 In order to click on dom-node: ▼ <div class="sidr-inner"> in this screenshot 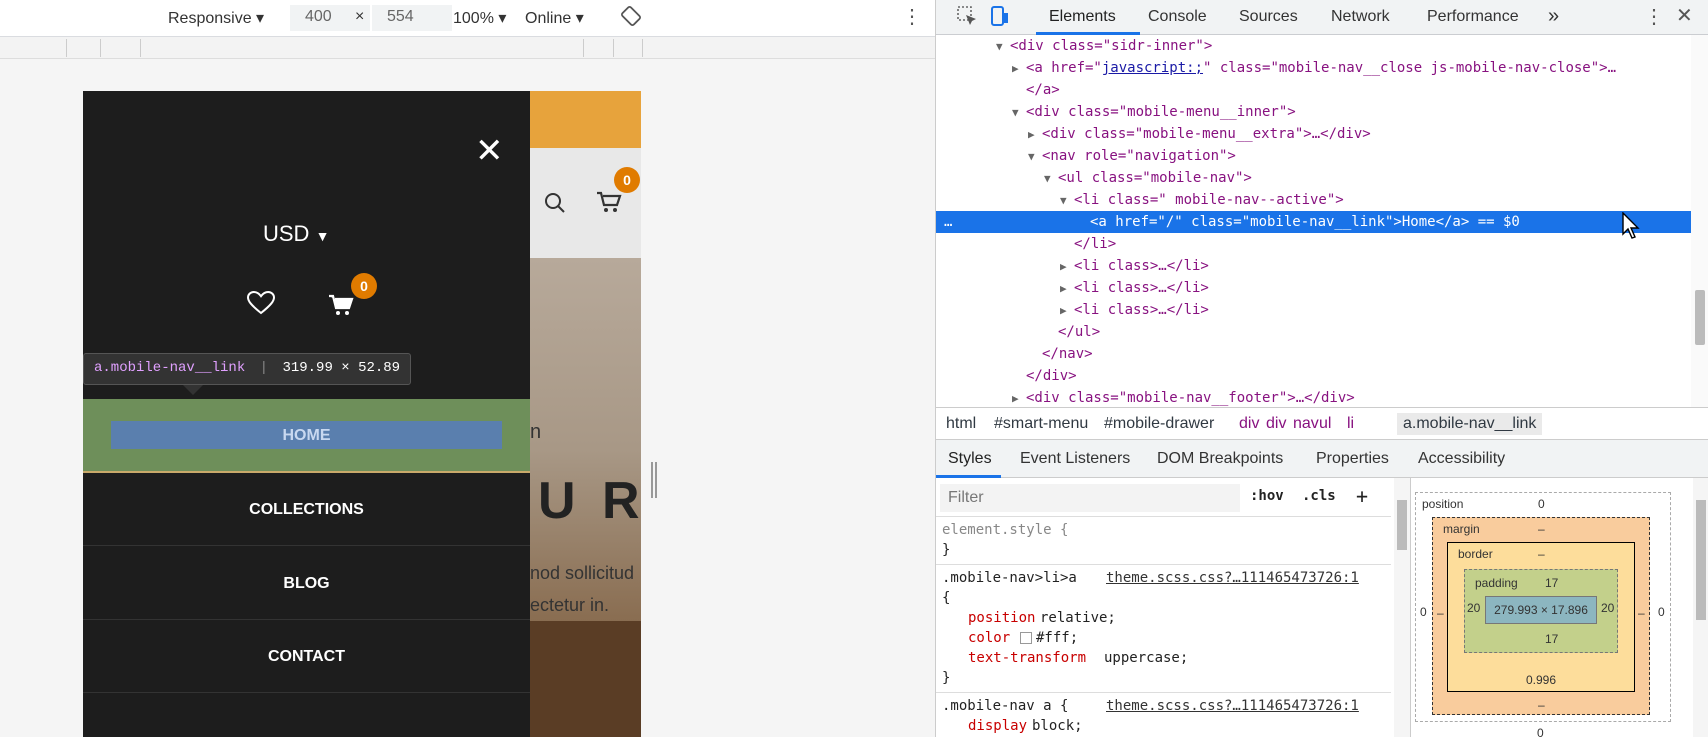, I will do `click(1313, 46)`.